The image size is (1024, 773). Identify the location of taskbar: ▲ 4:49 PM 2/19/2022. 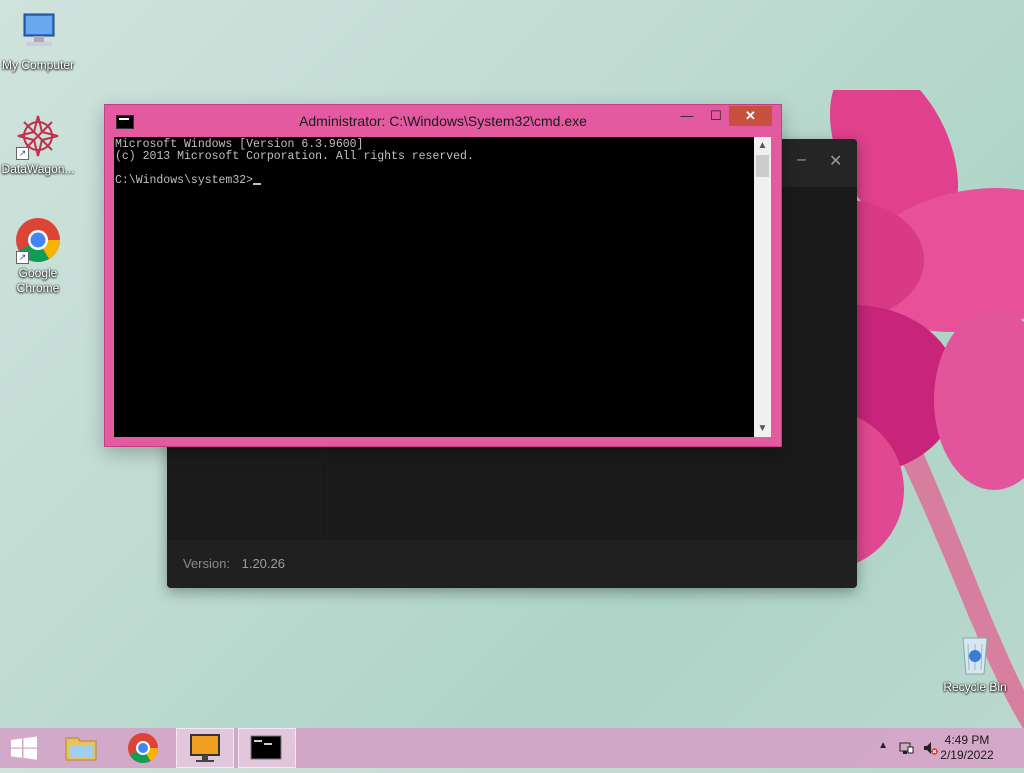
(512, 748).